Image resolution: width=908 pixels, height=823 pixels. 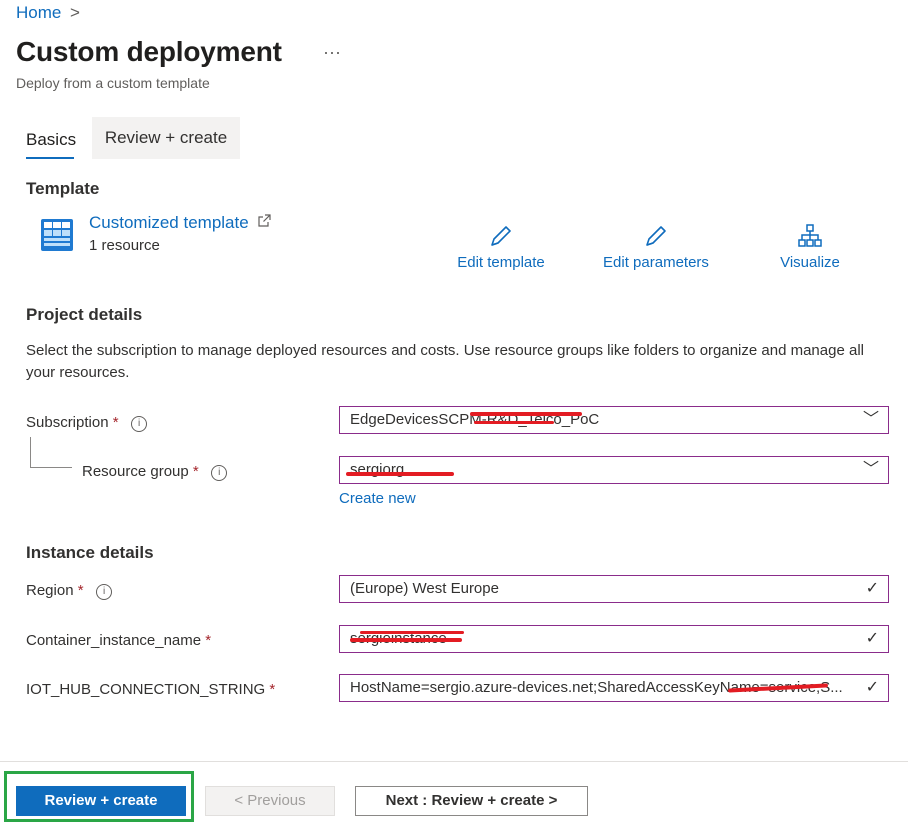 What do you see at coordinates (50, 590) in the screenshot?
I see `region-label-text: Region` at bounding box center [50, 590].